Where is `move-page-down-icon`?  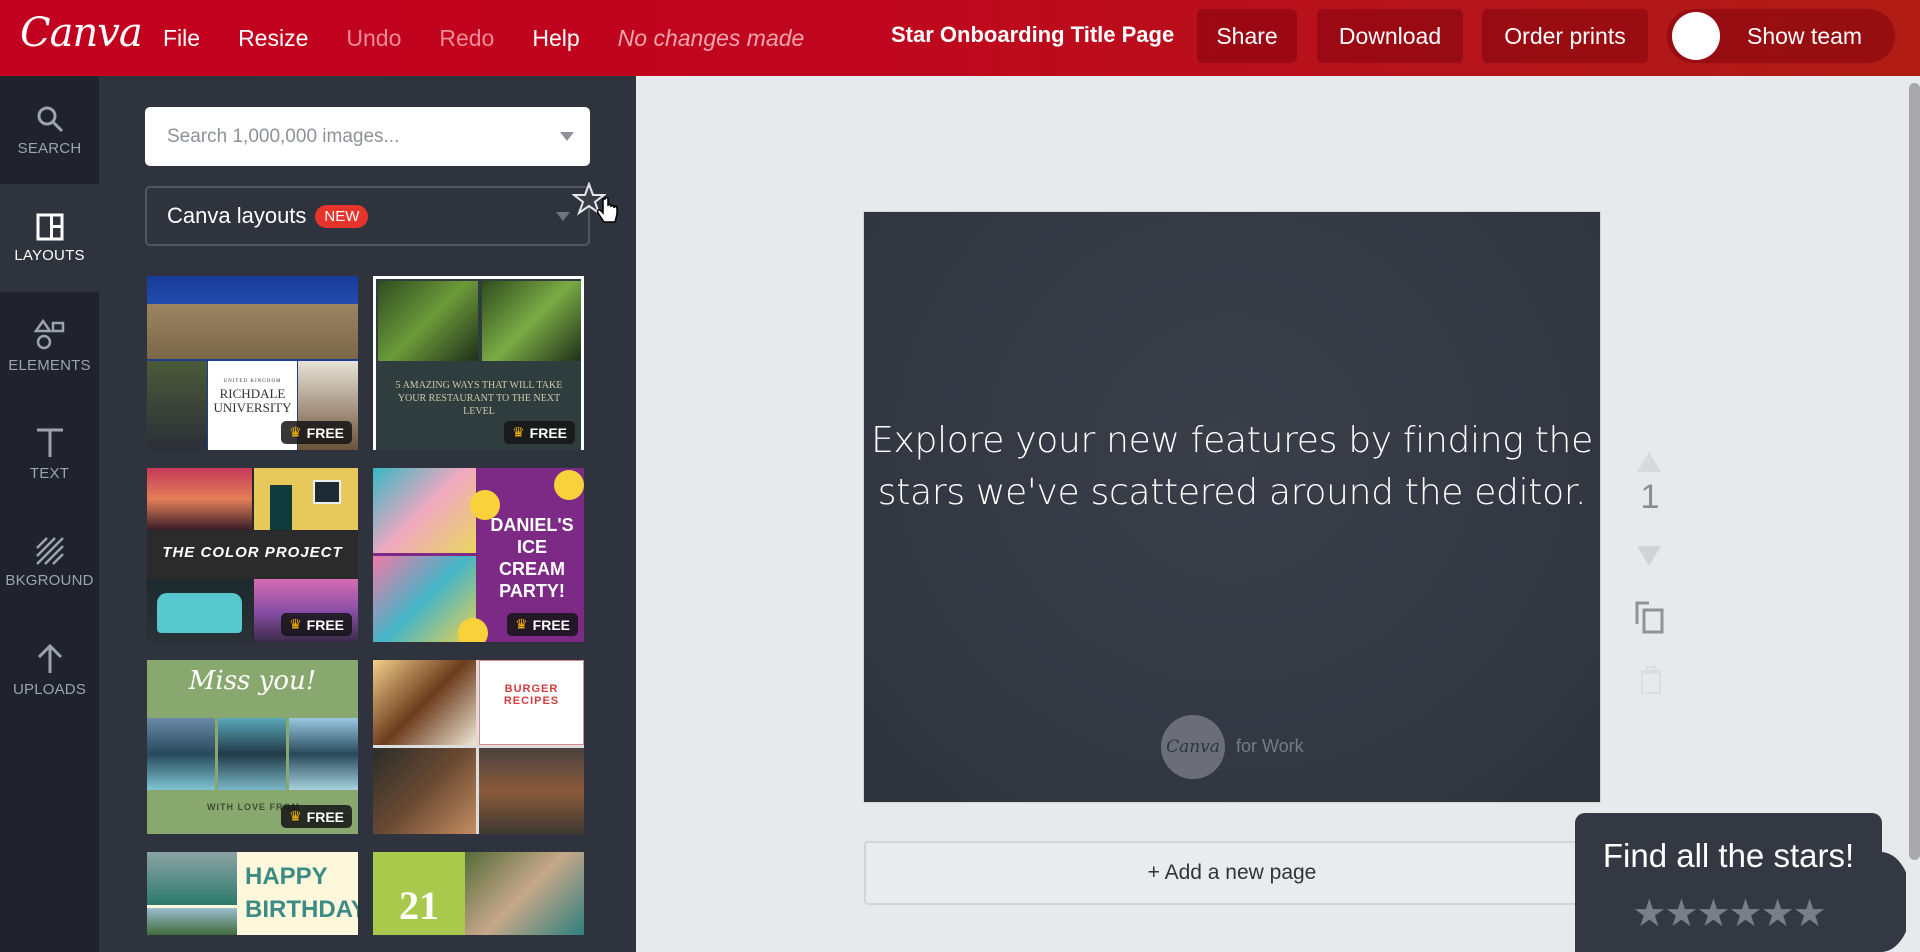 move-page-down-icon is located at coordinates (1649, 555).